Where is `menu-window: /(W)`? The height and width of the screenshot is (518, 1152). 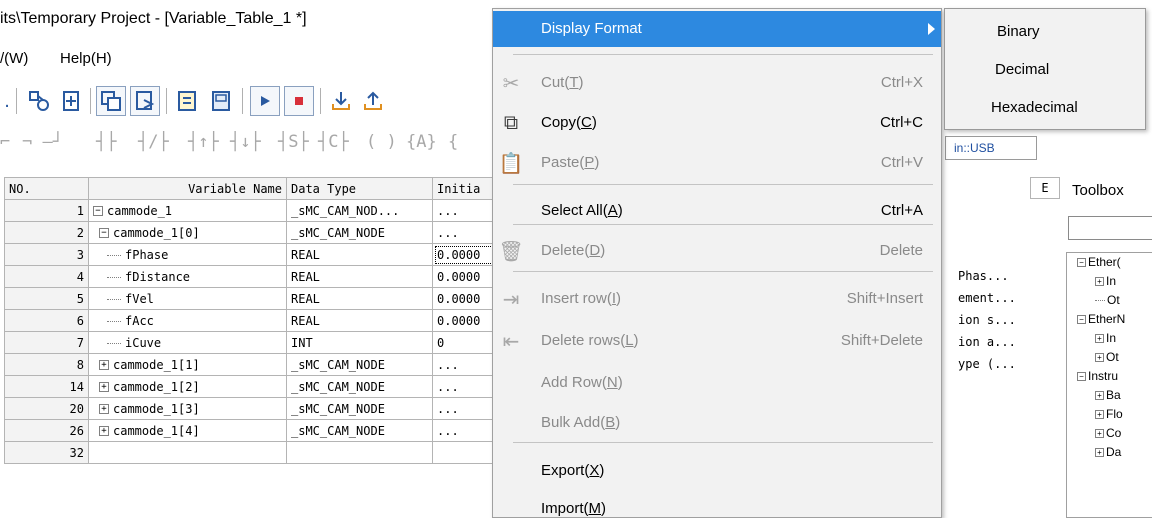
menu-window: /(W) is located at coordinates (14, 58).